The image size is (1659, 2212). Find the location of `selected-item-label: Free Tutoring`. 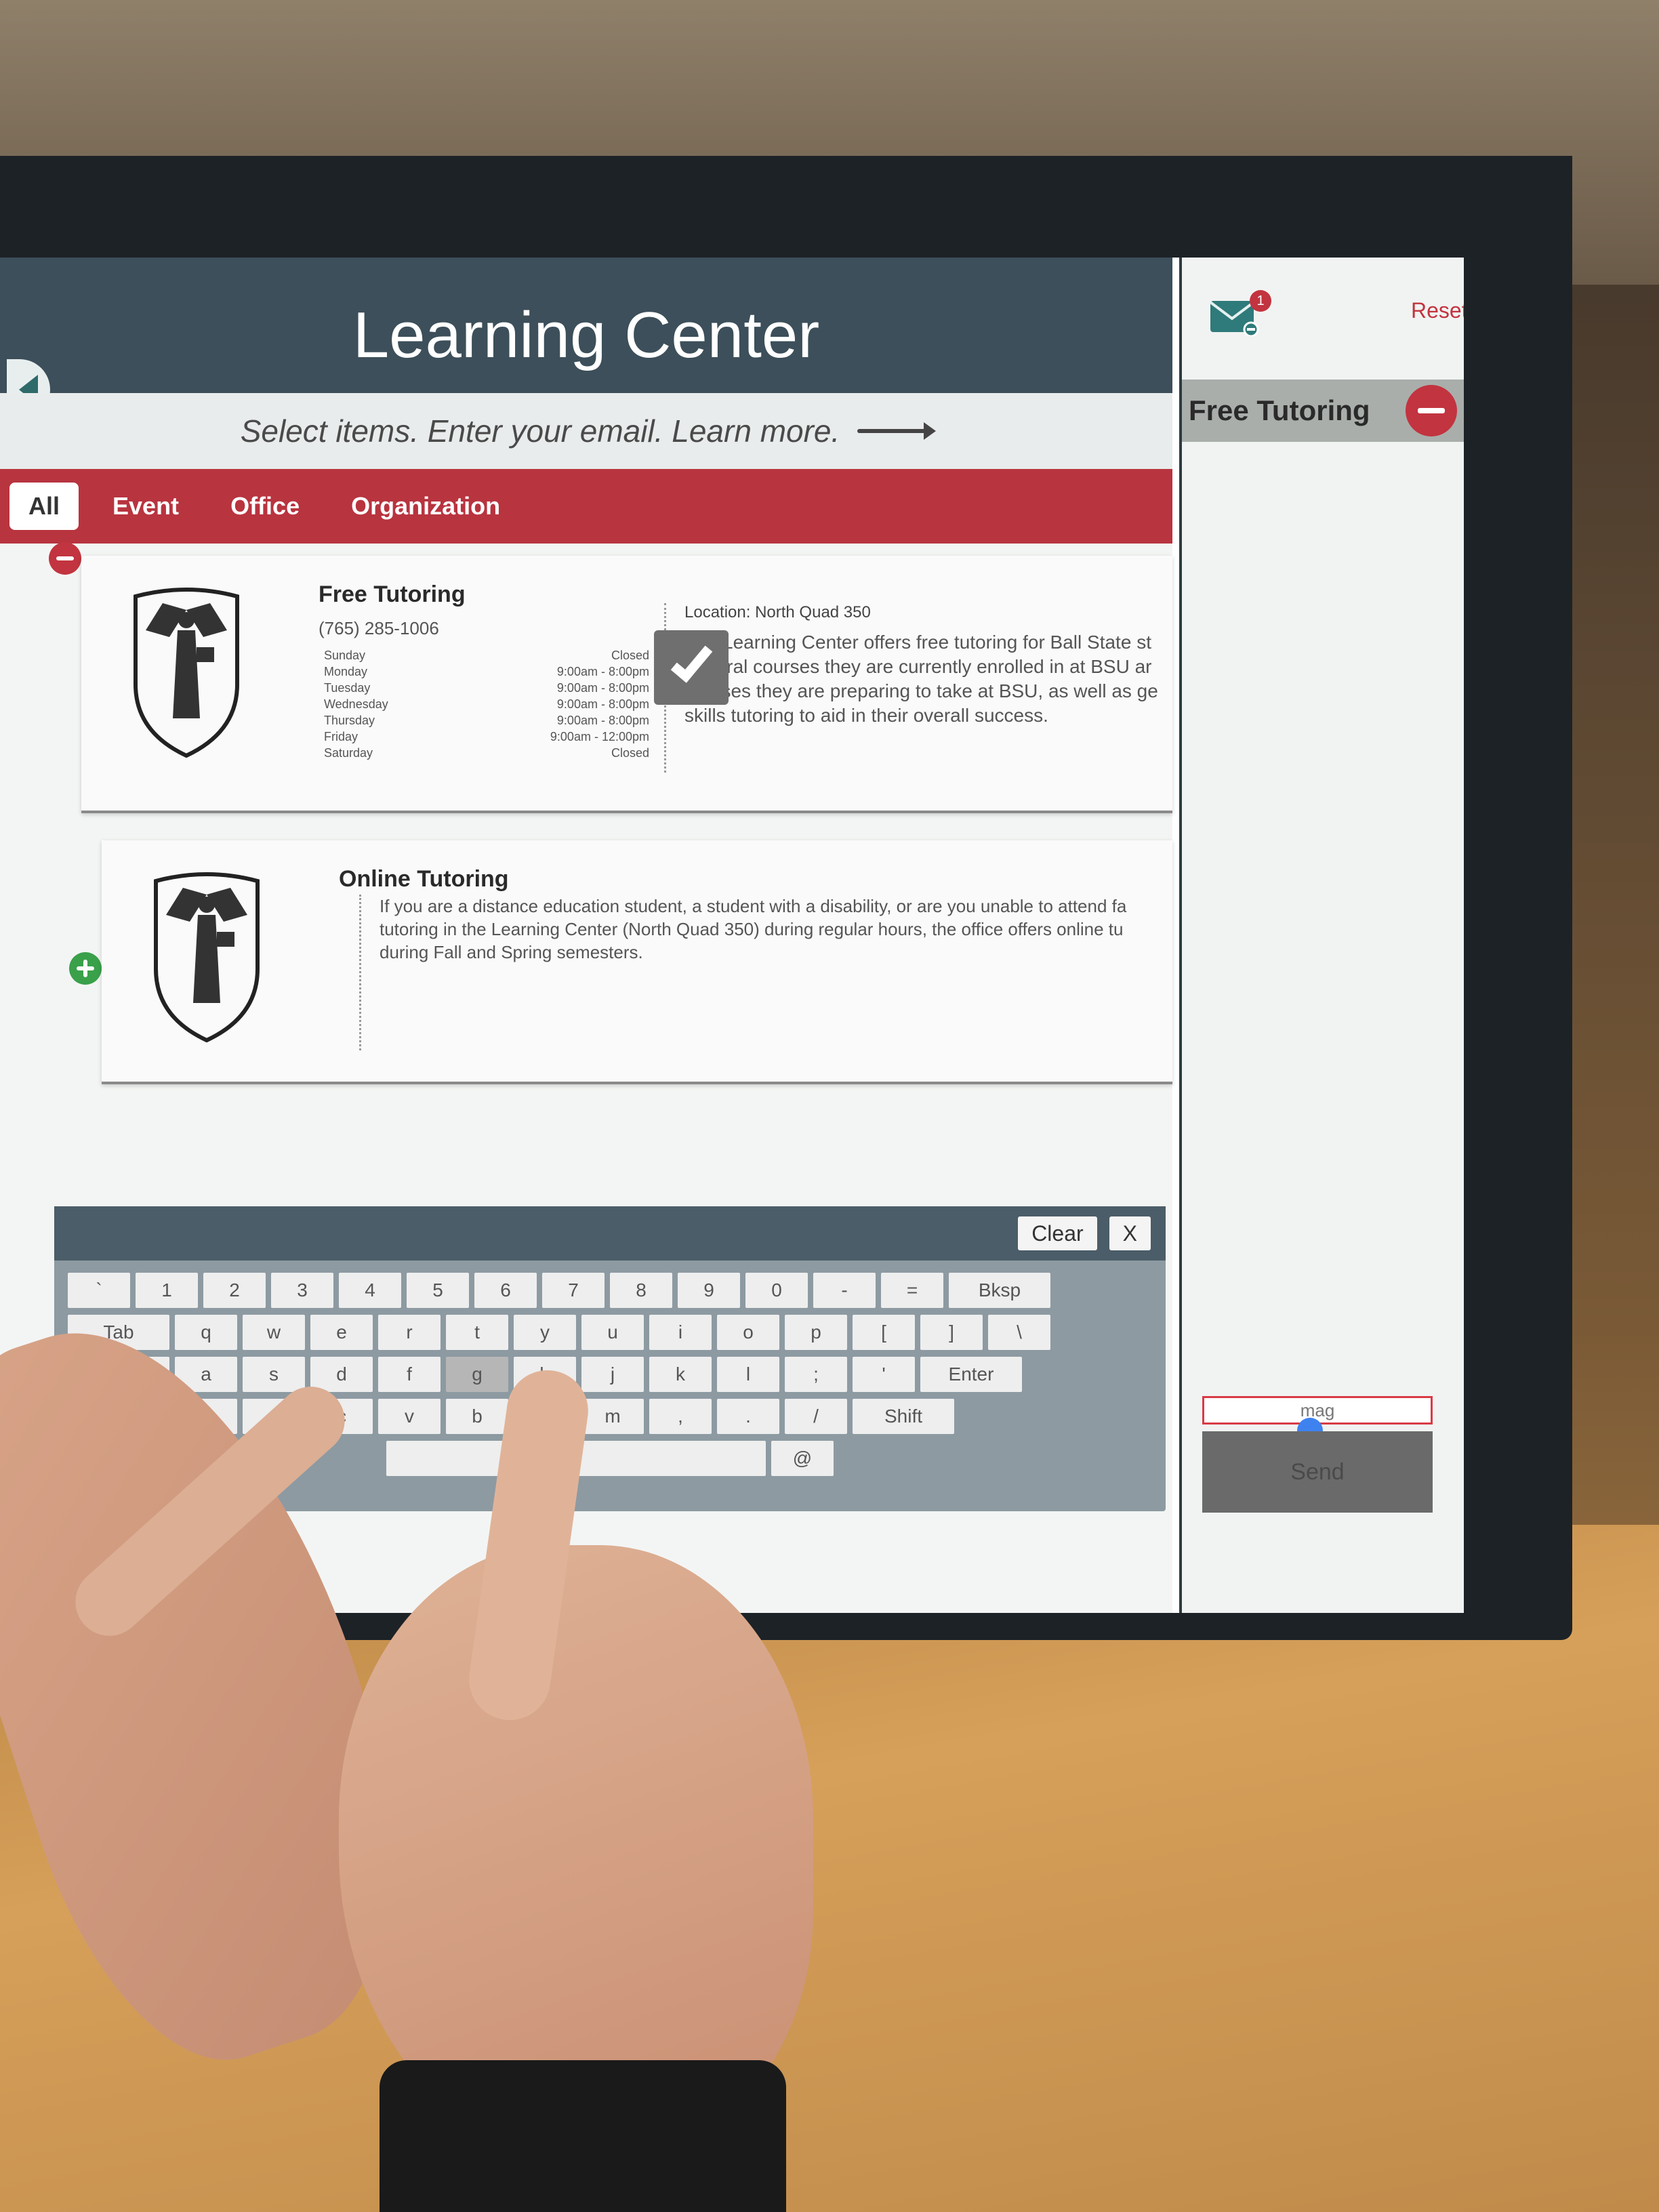

selected-item-label: Free Tutoring is located at coordinates (1279, 410).